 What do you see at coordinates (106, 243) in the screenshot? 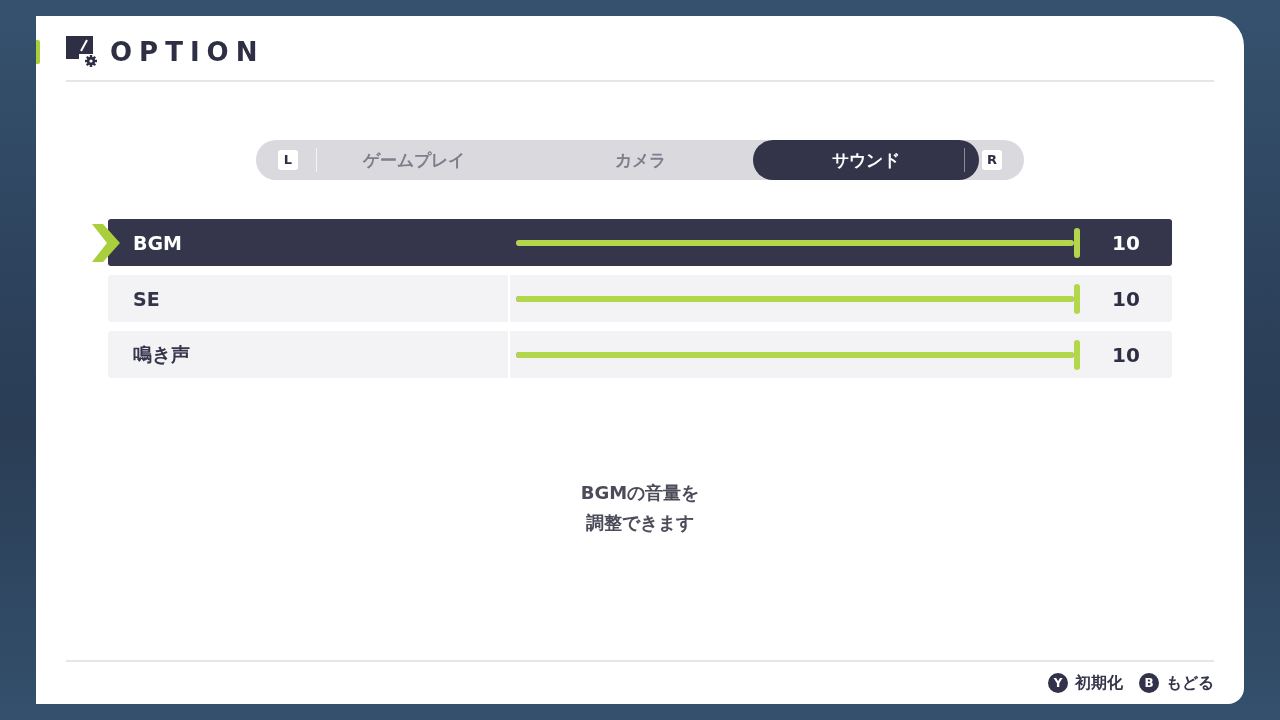
I see `selection-chevron-icon` at bounding box center [106, 243].